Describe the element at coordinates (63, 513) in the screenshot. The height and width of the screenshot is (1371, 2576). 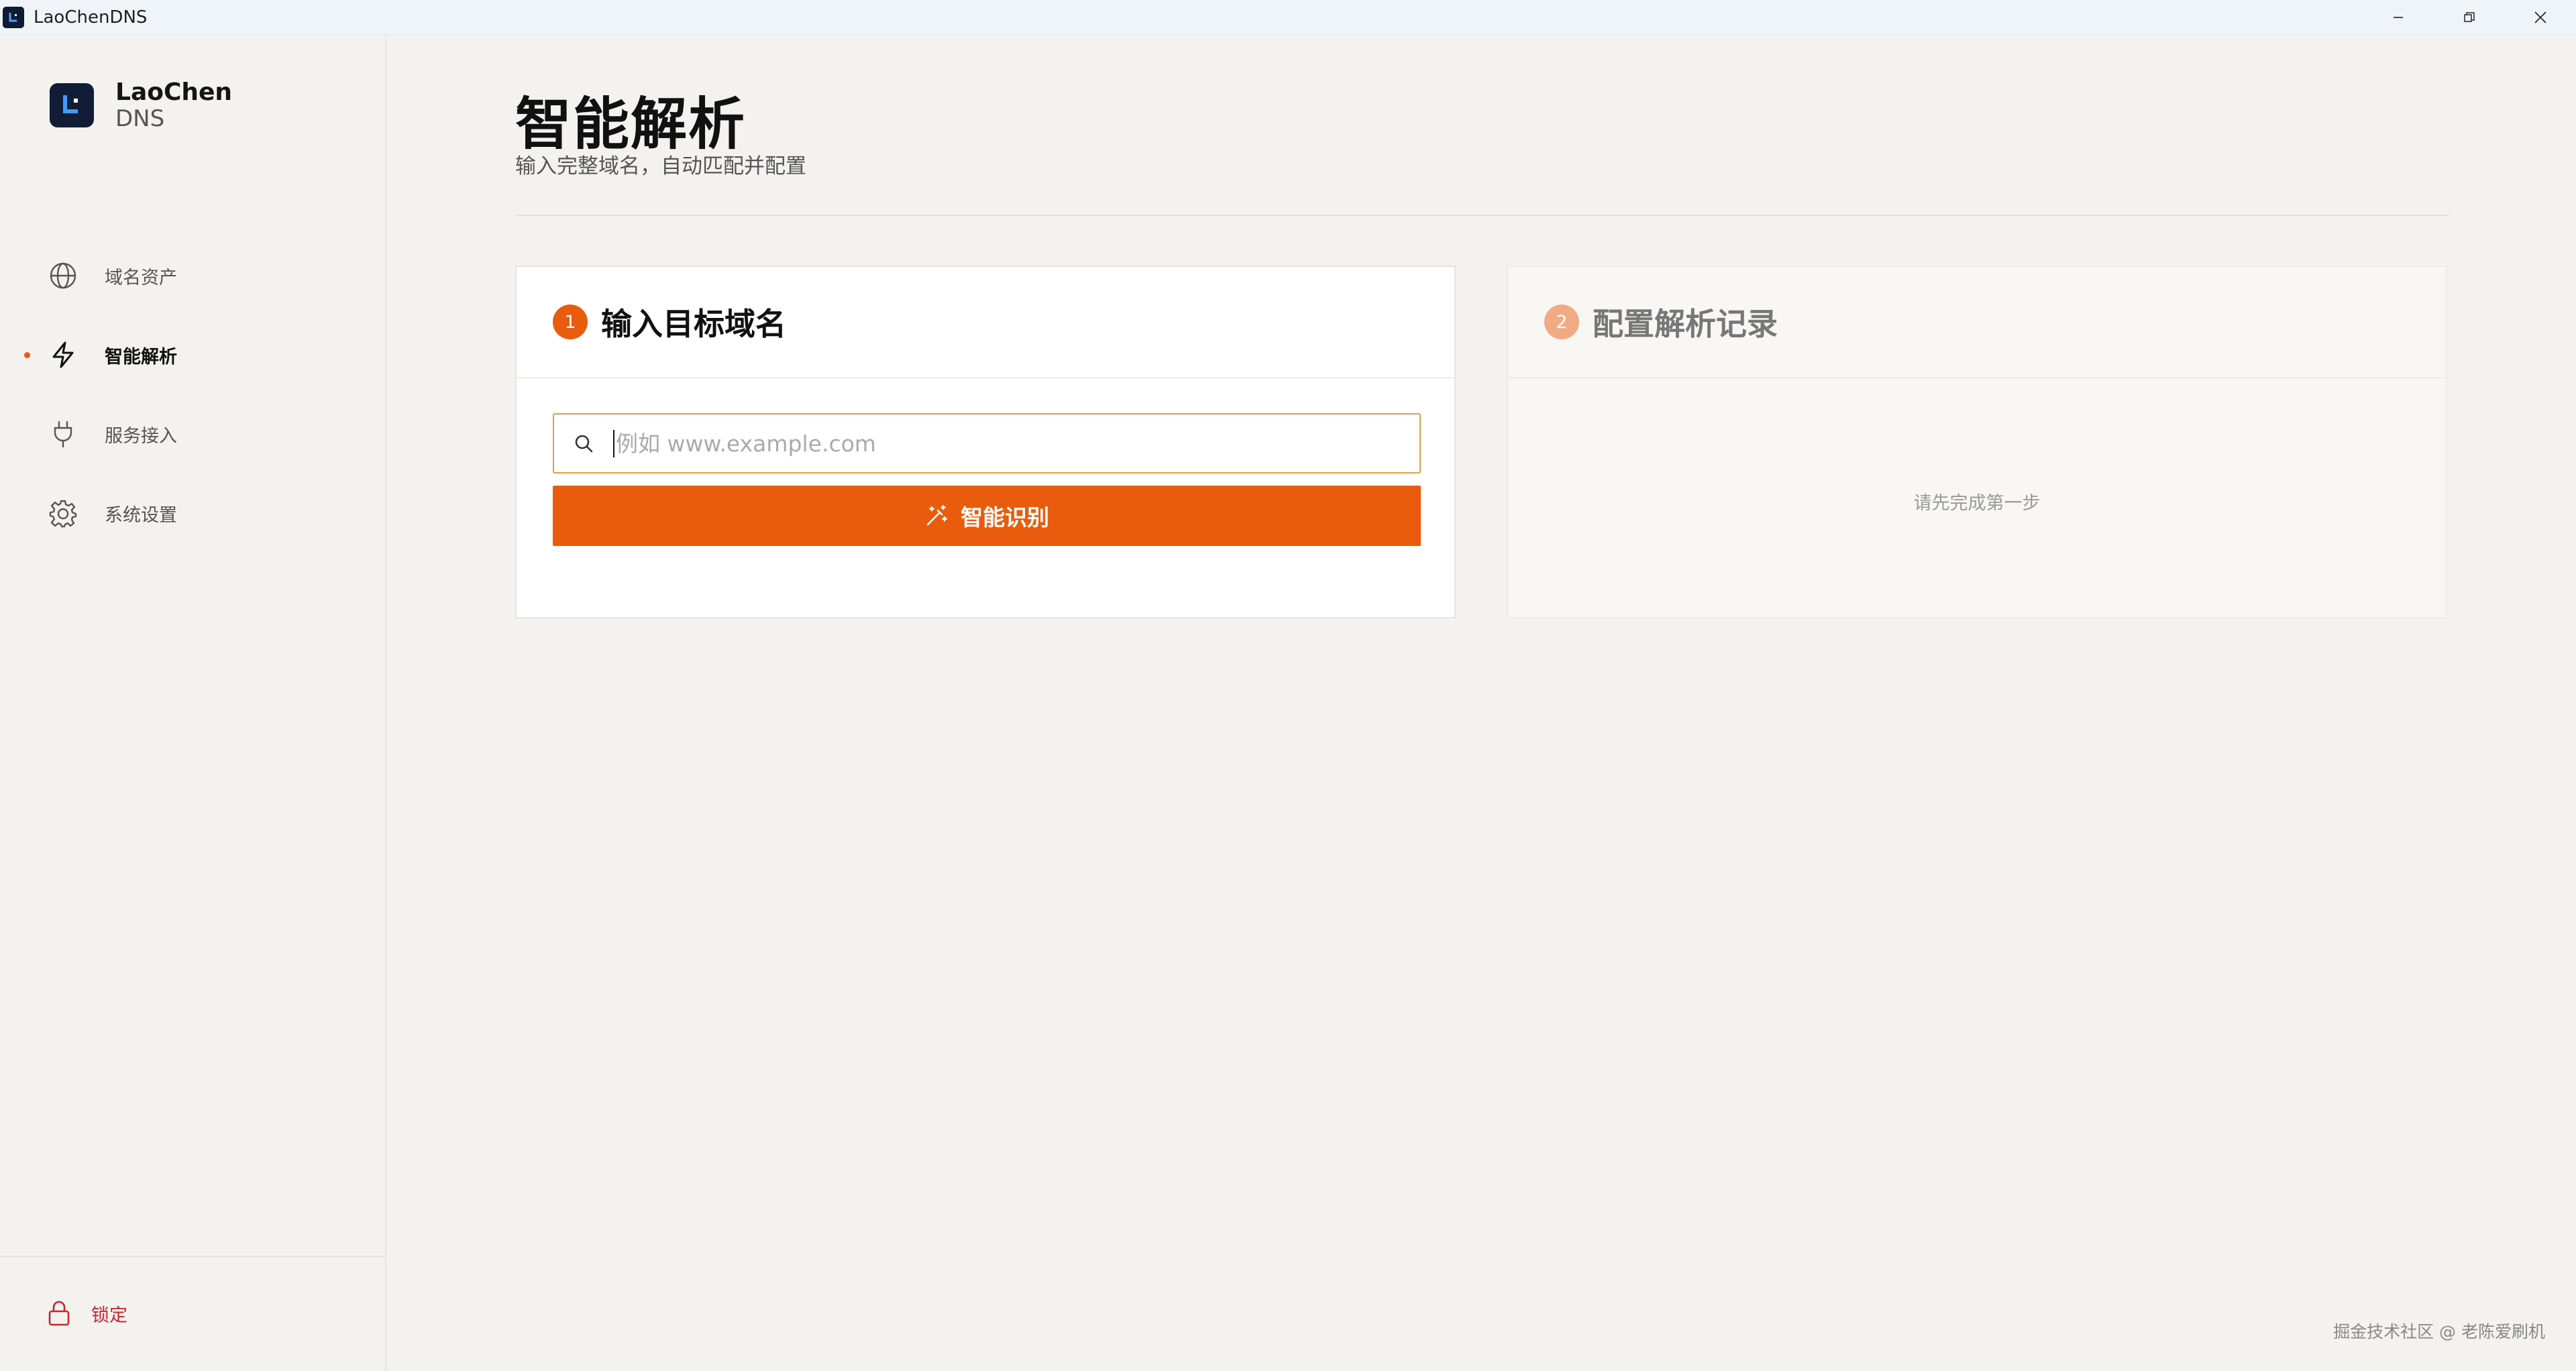
I see `gear-icon` at that location.